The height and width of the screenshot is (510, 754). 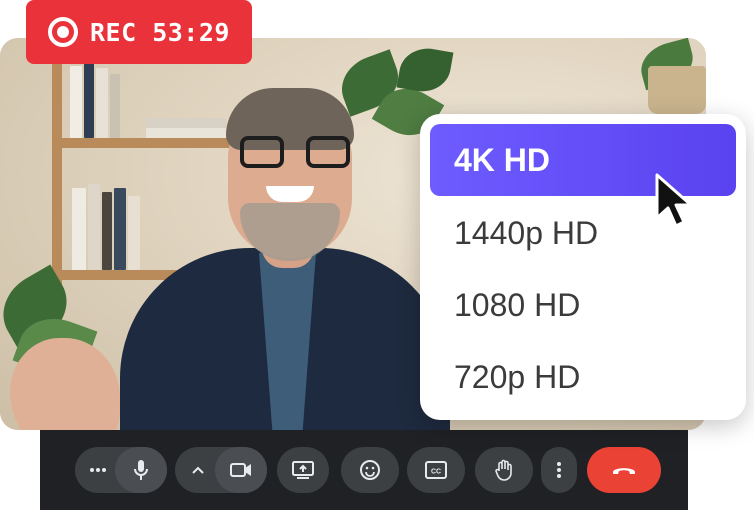 I want to click on raise-hand-icon, so click(x=504, y=470).